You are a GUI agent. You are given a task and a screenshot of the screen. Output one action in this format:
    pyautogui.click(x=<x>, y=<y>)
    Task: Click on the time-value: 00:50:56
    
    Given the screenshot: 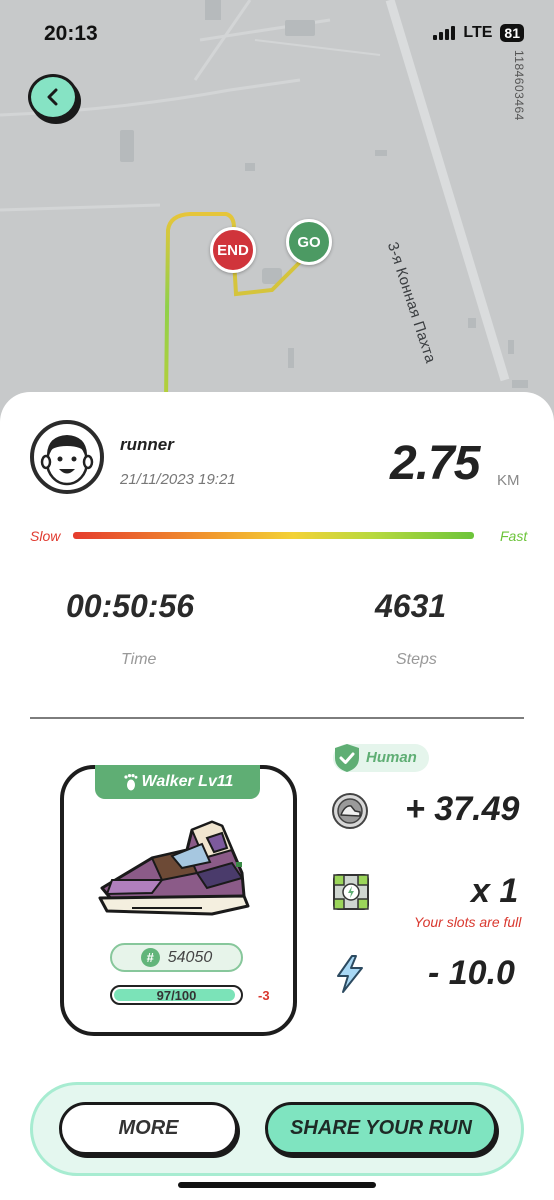 What is the action you would take?
    pyautogui.click(x=130, y=606)
    